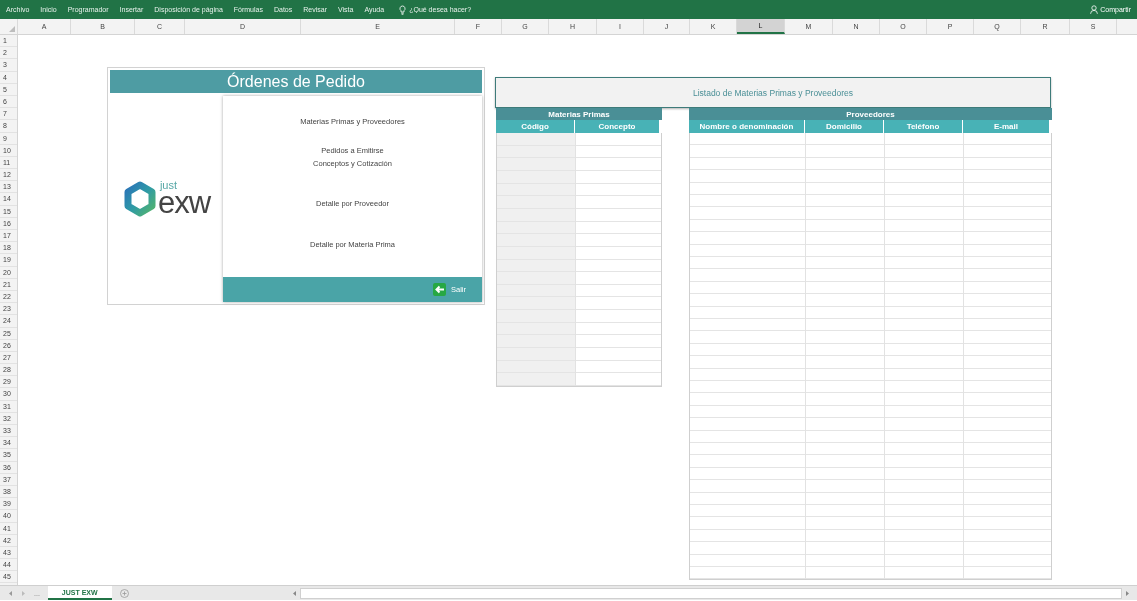  What do you see at coordinates (617, 126) in the screenshot?
I see `column-heading: Concepto` at bounding box center [617, 126].